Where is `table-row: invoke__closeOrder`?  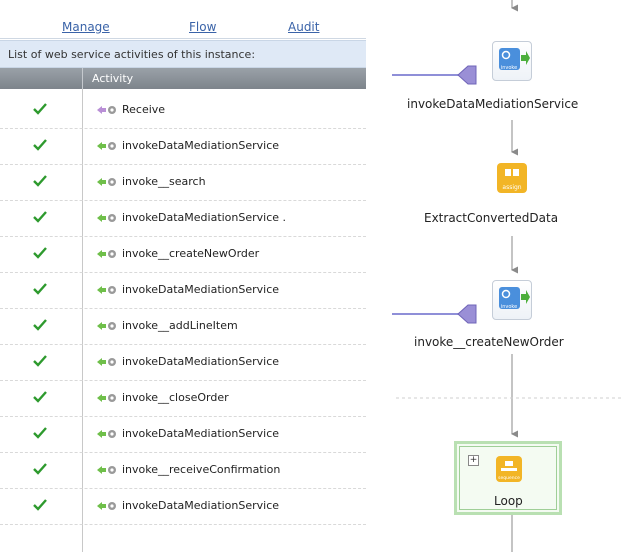
table-row: invoke__closeOrder is located at coordinates (183, 399).